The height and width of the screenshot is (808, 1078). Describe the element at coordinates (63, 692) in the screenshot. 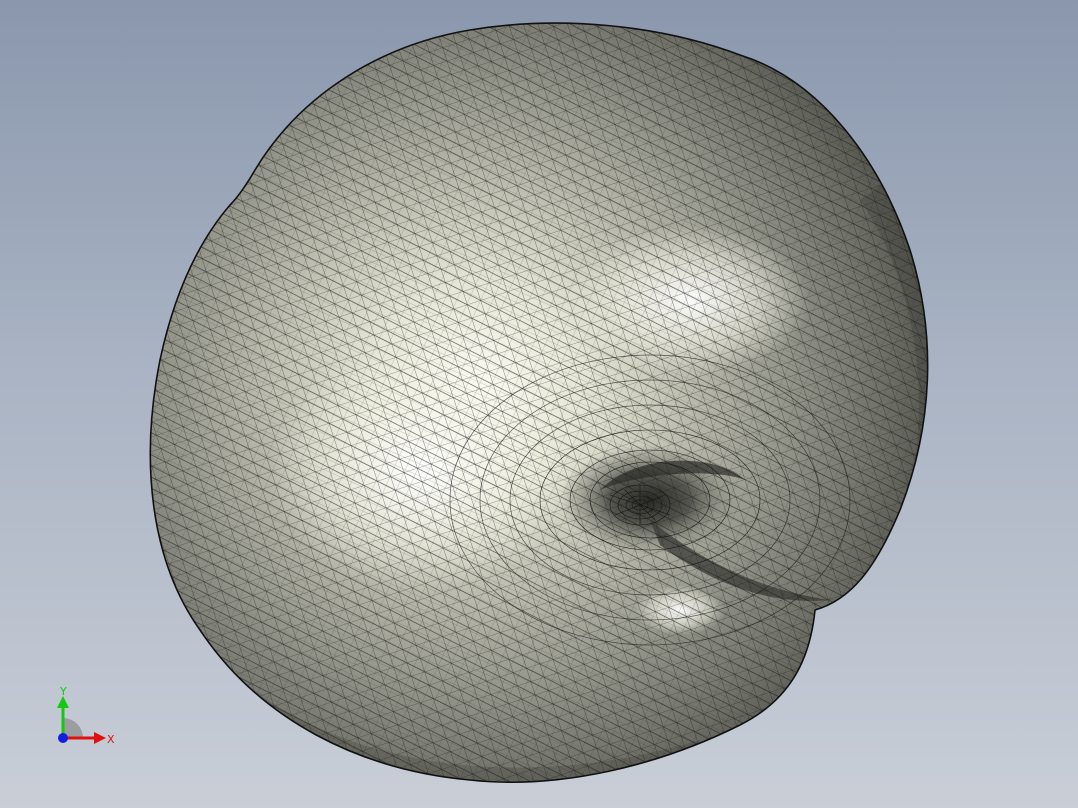

I see `y-axis-label: Y` at that location.